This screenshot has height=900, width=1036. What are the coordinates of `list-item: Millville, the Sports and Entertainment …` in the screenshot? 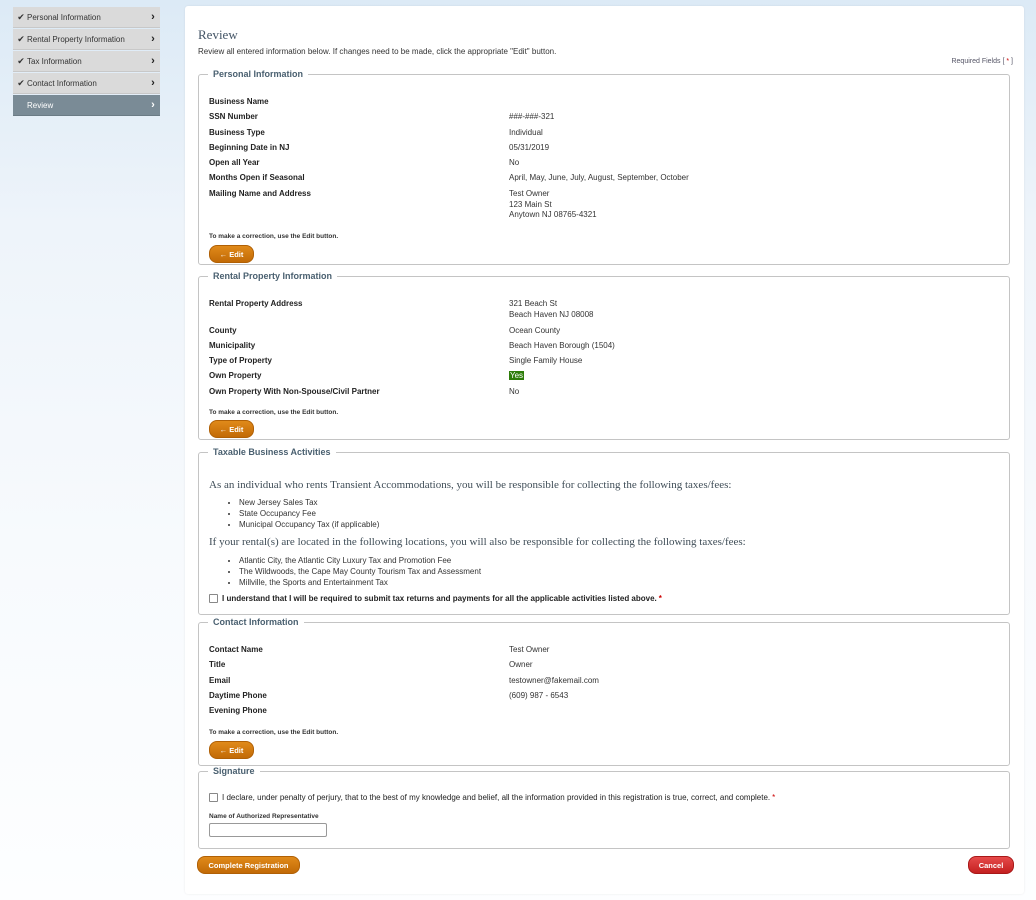 It's located at (360, 582).